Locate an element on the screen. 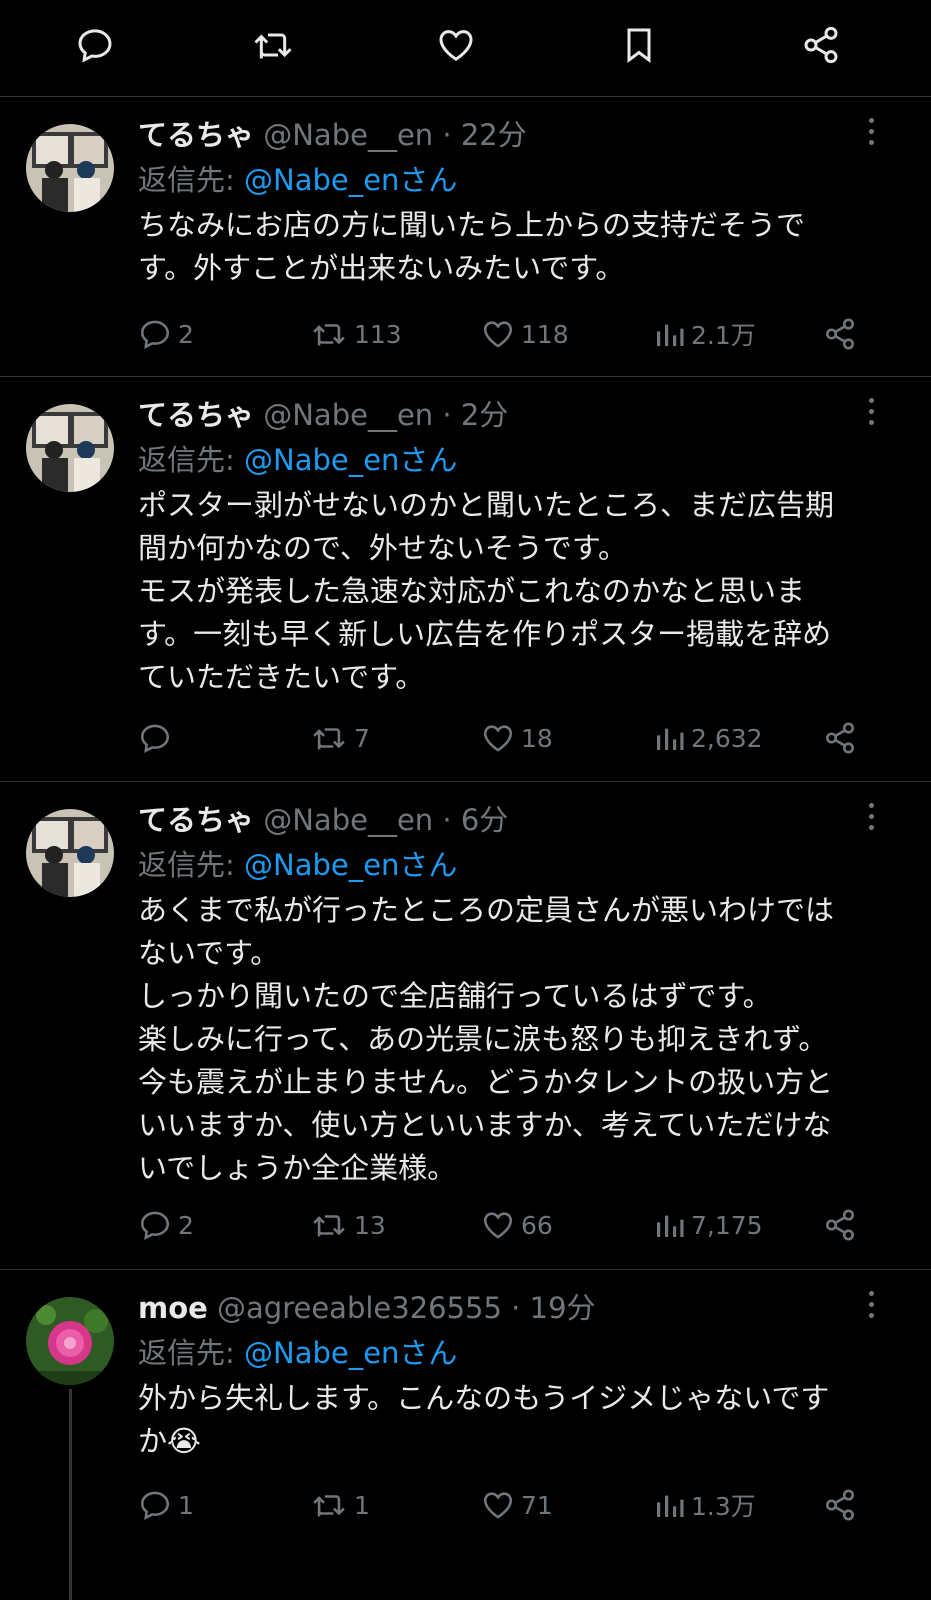 The image size is (931, 1600). timestamp: 22分 is located at coordinates (494, 135).